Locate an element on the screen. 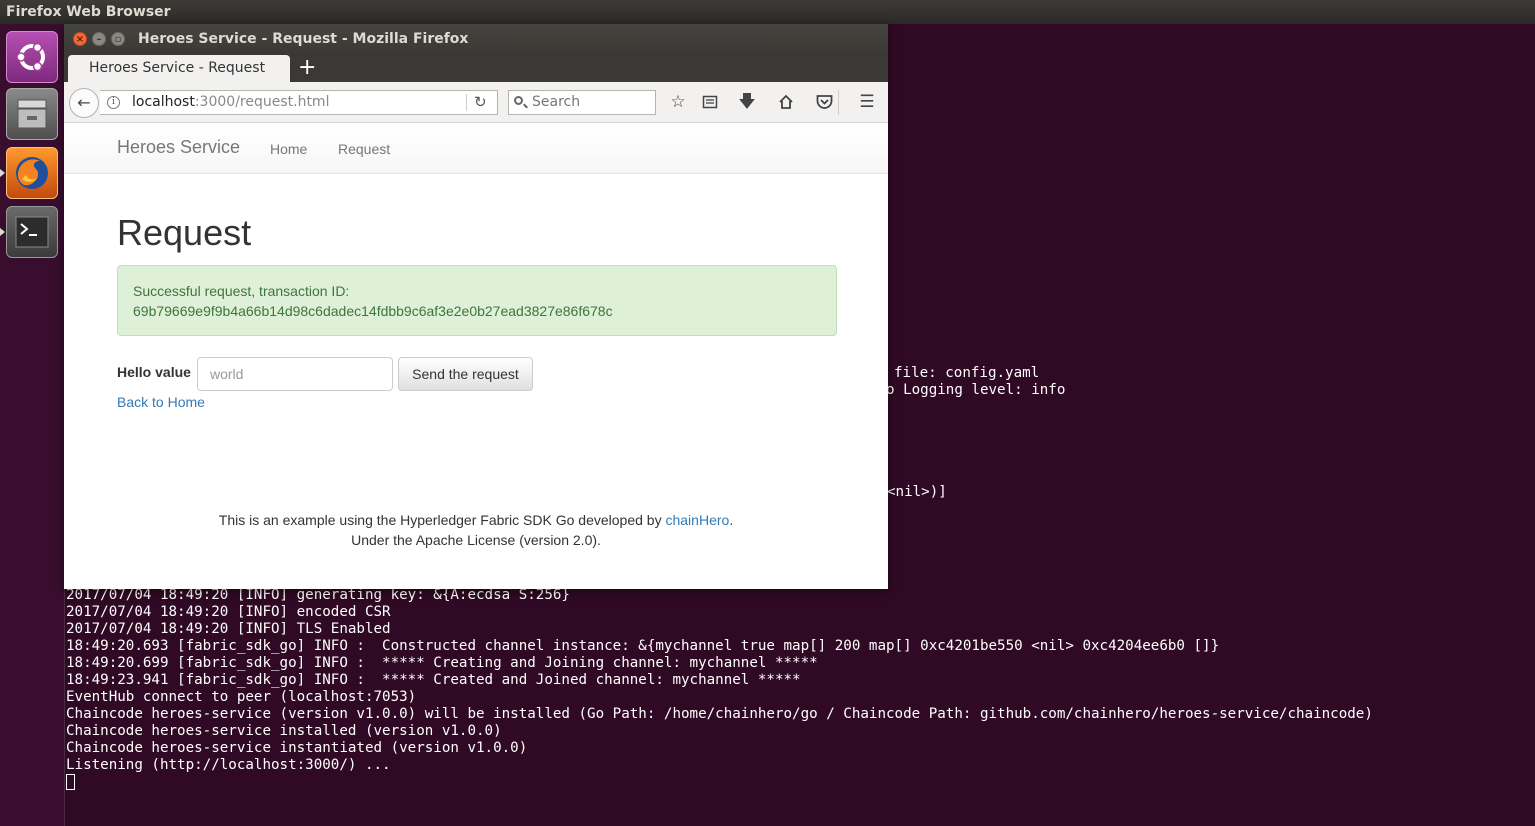 This screenshot has width=1535, height=826. nav-link-request: Request is located at coordinates (364, 149).